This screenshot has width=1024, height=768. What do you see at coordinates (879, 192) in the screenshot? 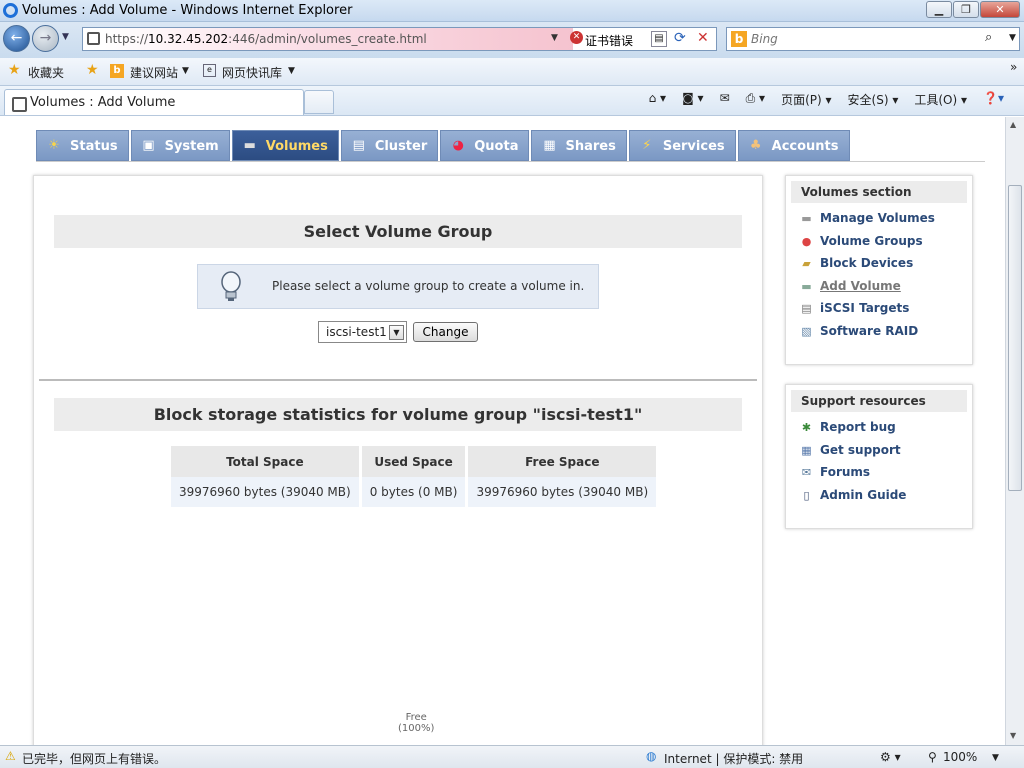
I see `volumes-section-title: Volumes section` at bounding box center [879, 192].